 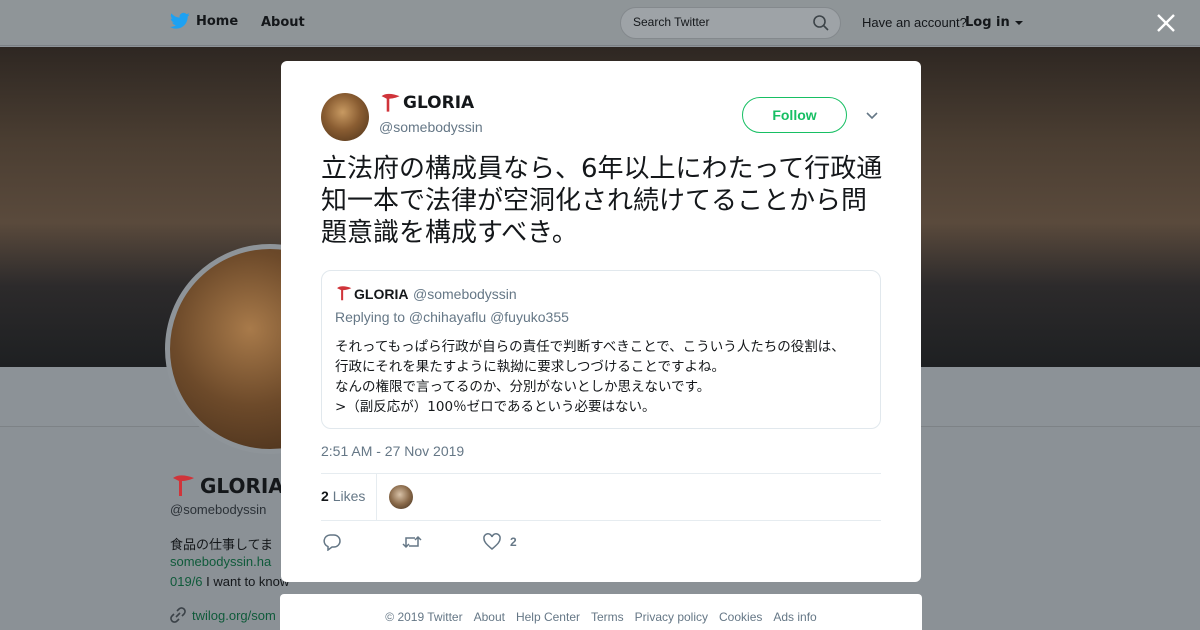 I want to click on quoted-text-line: なんの権限で言ってるのか、分別がないとしか思えないです。, so click(x=523, y=387).